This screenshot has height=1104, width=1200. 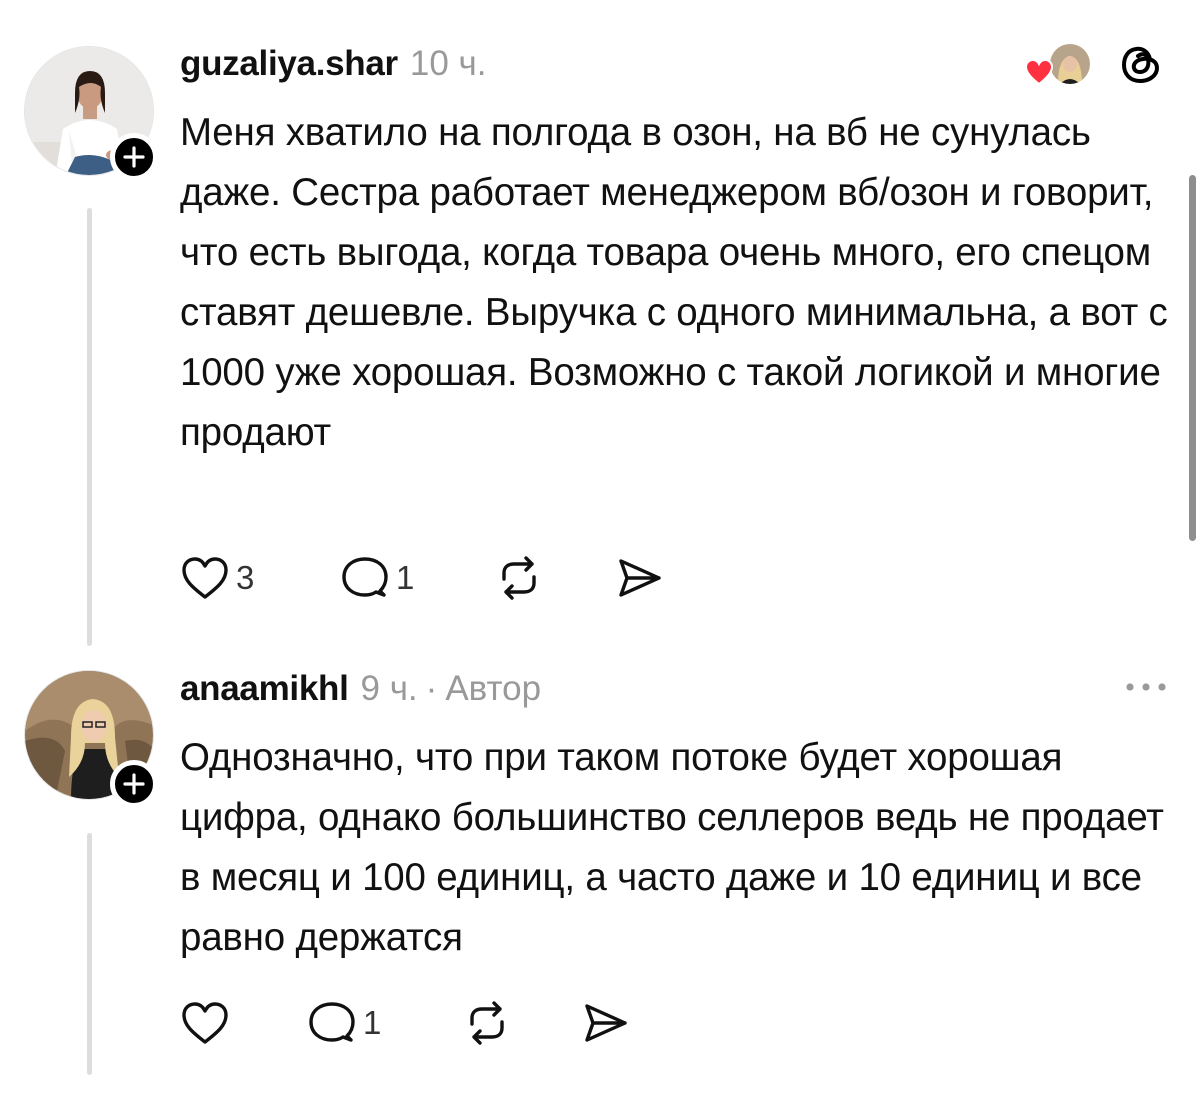 I want to click on action-bar: 1, so click(x=405, y=1023).